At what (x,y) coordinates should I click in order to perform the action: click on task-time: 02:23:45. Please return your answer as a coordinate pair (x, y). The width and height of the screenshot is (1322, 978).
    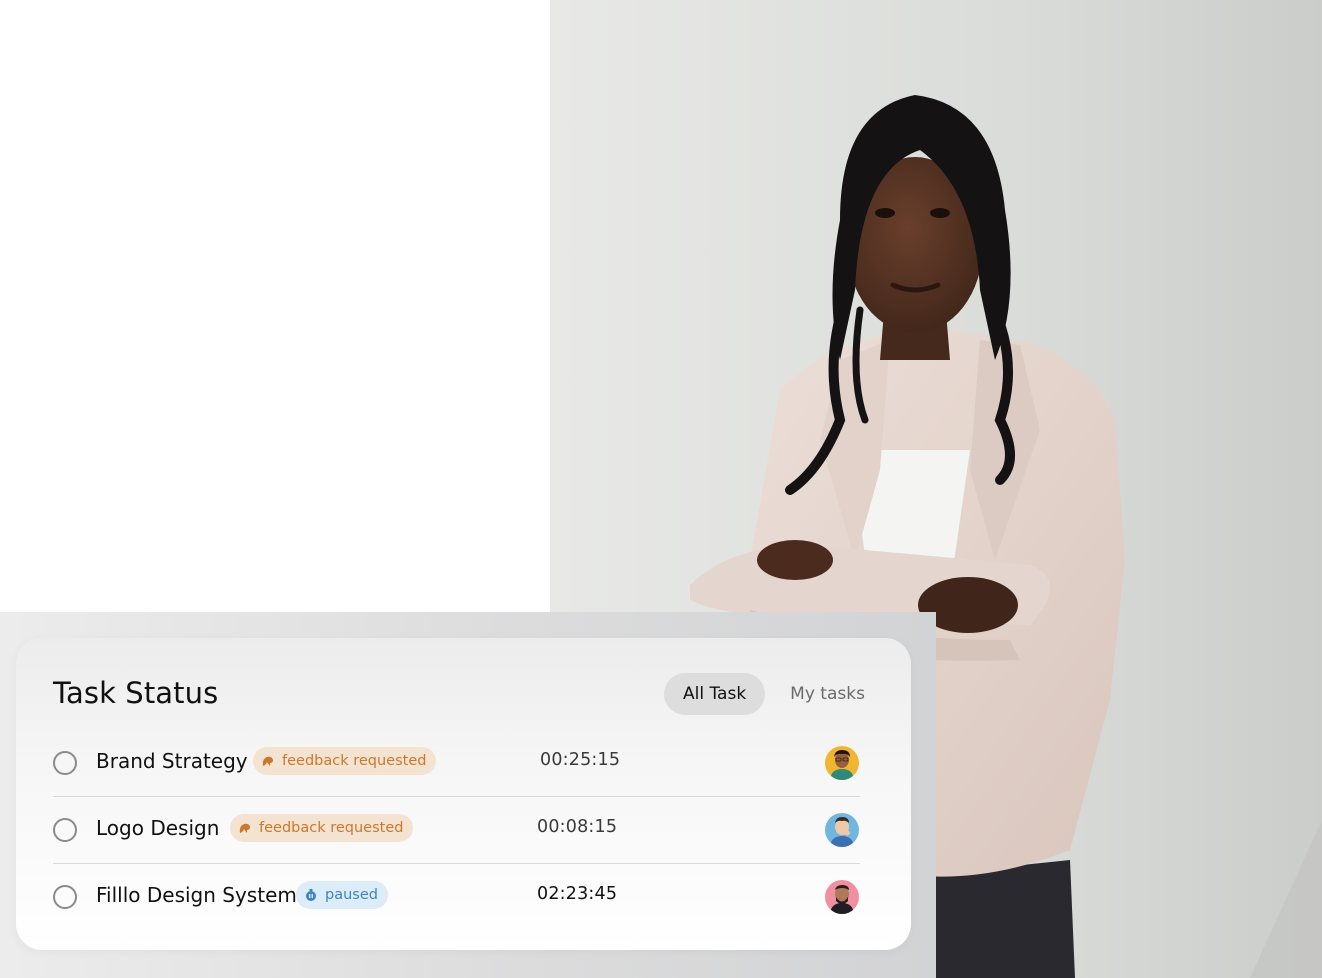
    Looking at the image, I should click on (577, 894).